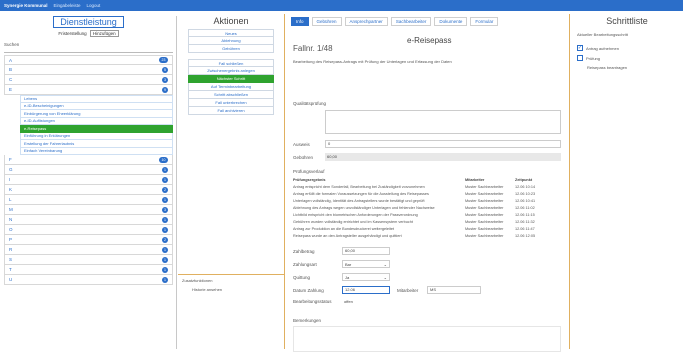 The height and width of the screenshot is (352, 683). Describe the element at coordinates (104, 33) in the screenshot. I see `add-button: Hinzufügen` at that location.